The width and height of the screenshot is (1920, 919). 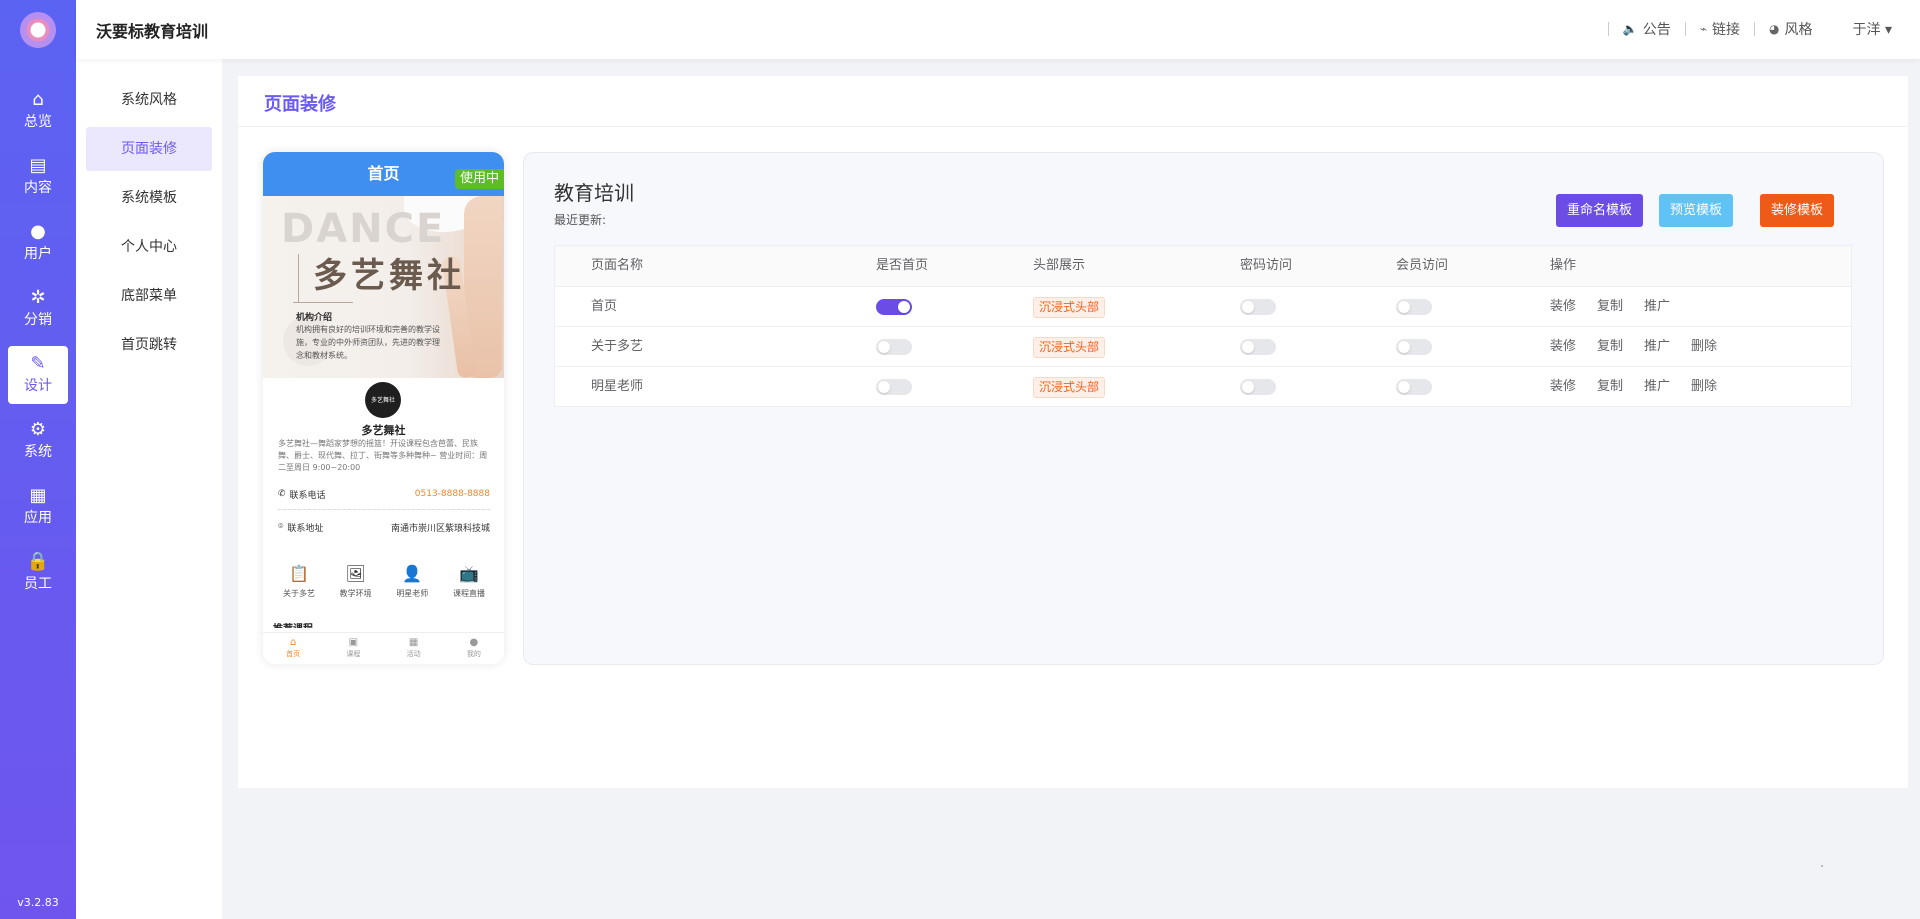 What do you see at coordinates (38, 584) in the screenshot?
I see `rail-item-label: 员工` at bounding box center [38, 584].